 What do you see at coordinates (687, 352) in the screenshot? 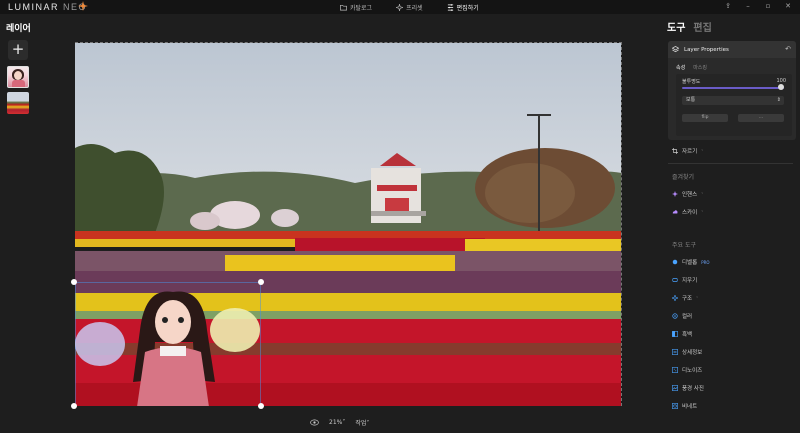
I see `tool-details: 상세정보` at bounding box center [687, 352].